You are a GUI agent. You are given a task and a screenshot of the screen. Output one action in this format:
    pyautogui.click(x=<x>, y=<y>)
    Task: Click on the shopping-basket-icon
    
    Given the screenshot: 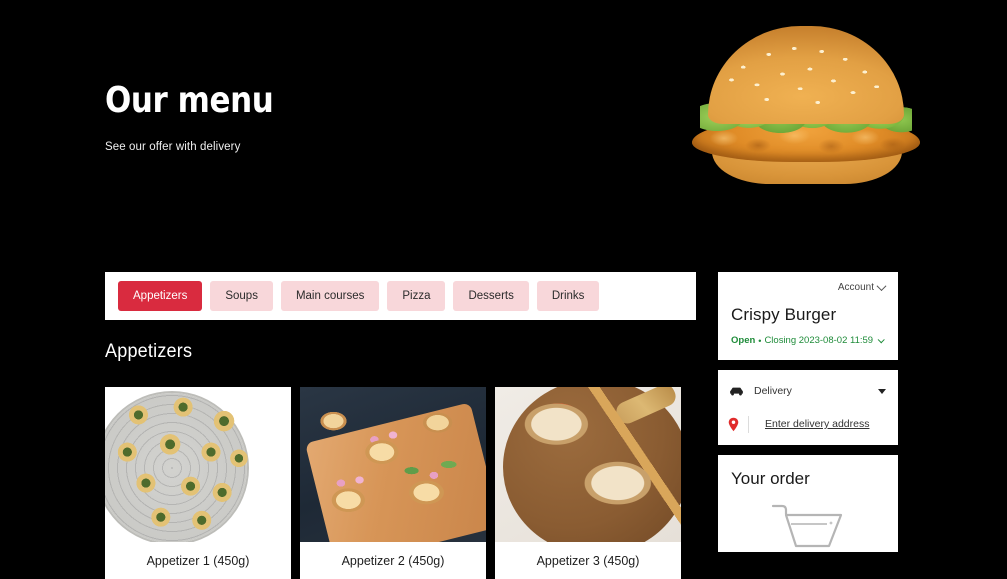 What is the action you would take?
    pyautogui.click(x=807, y=526)
    